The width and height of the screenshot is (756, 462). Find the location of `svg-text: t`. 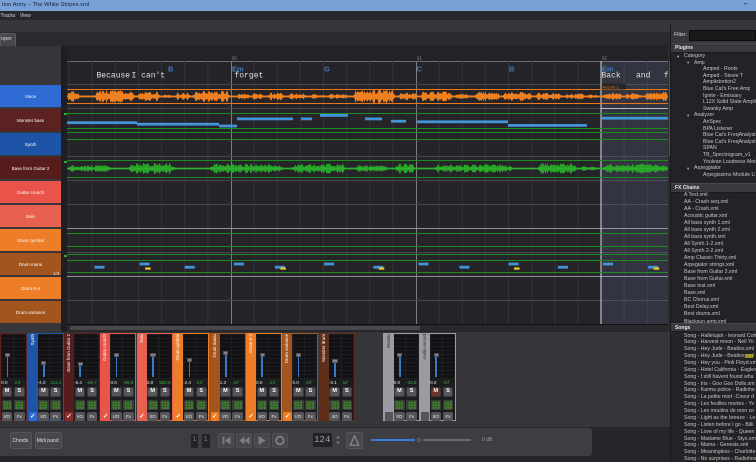

svg-text: t is located at coordinates (67, 76).